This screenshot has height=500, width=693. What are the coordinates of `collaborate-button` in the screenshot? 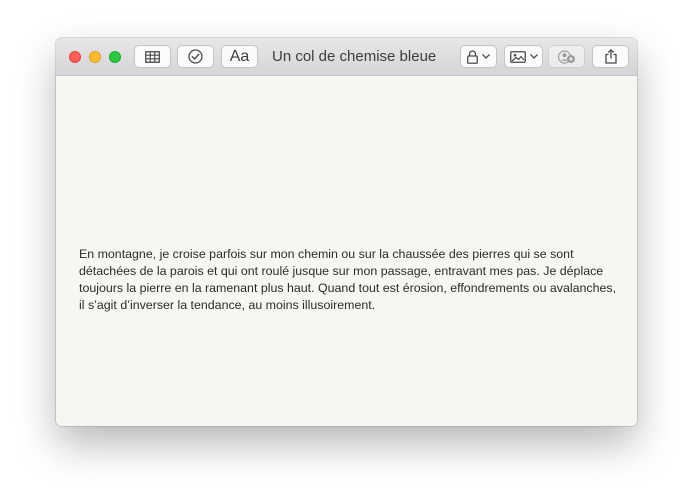 It's located at (566, 56).